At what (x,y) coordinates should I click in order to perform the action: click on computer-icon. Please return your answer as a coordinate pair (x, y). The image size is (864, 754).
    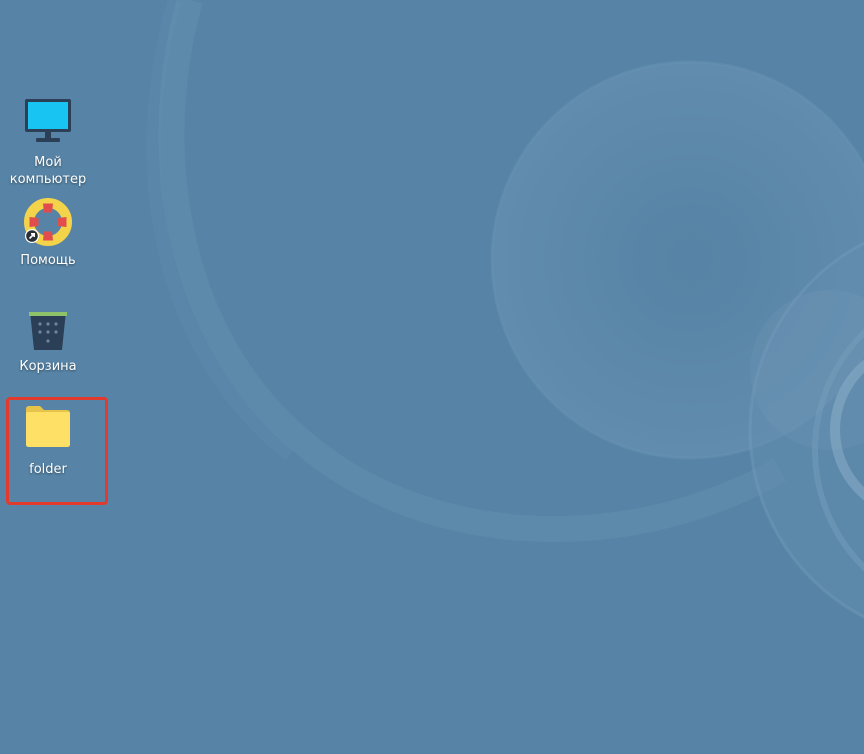
    Looking at the image, I should click on (48, 120).